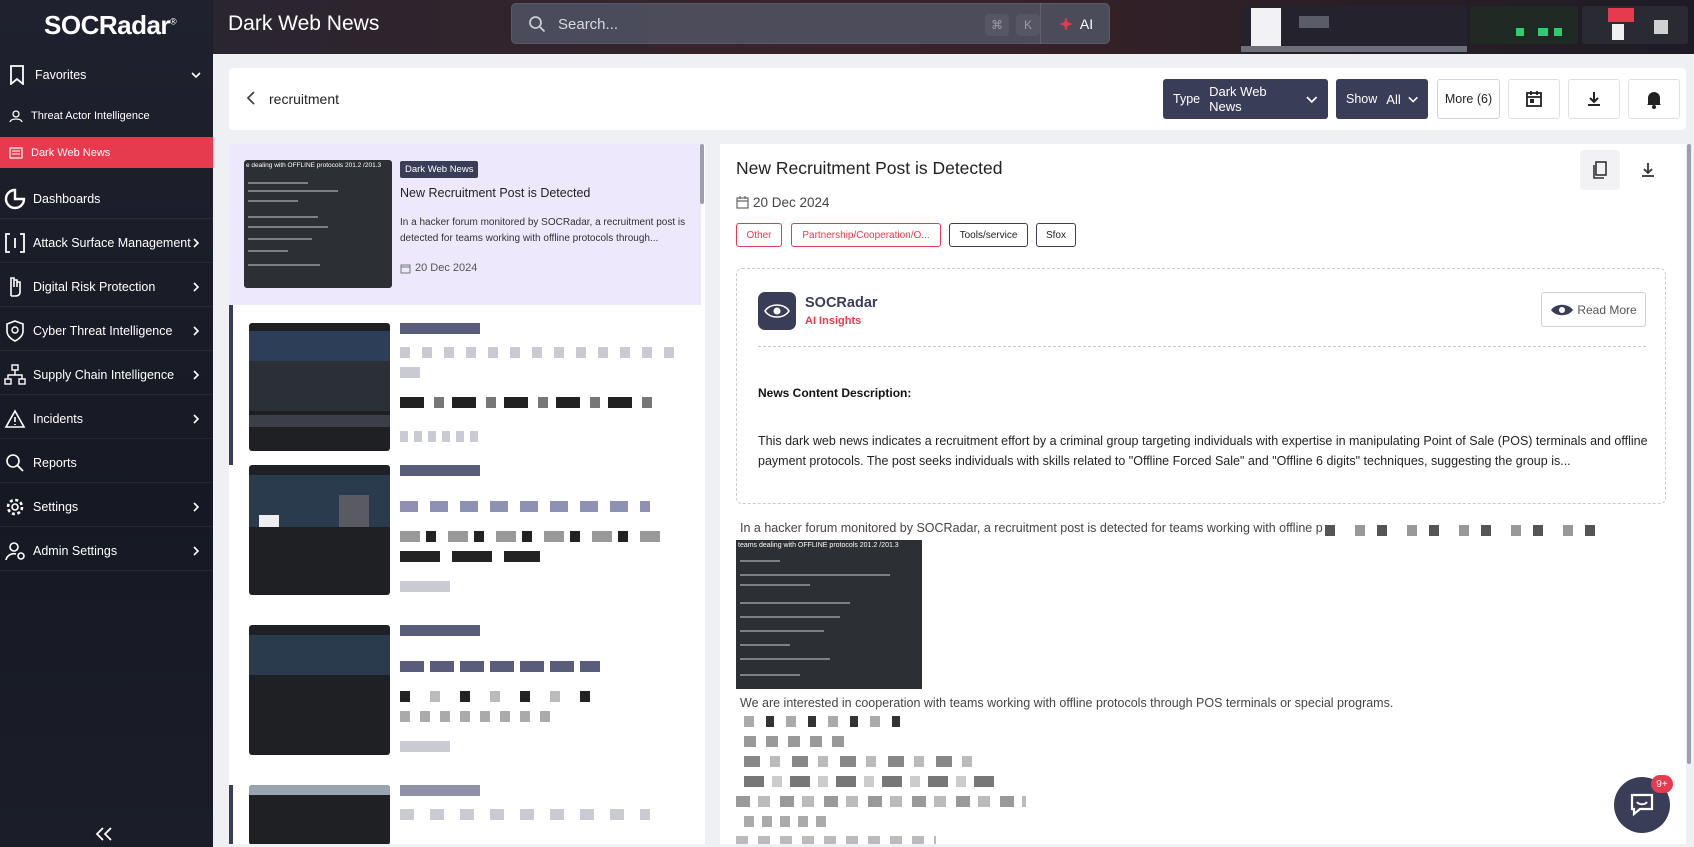 The height and width of the screenshot is (847, 1694). What do you see at coordinates (106, 243) in the screenshot?
I see `sidebar-item-attack-surface-management: Attack Surface Management` at bounding box center [106, 243].